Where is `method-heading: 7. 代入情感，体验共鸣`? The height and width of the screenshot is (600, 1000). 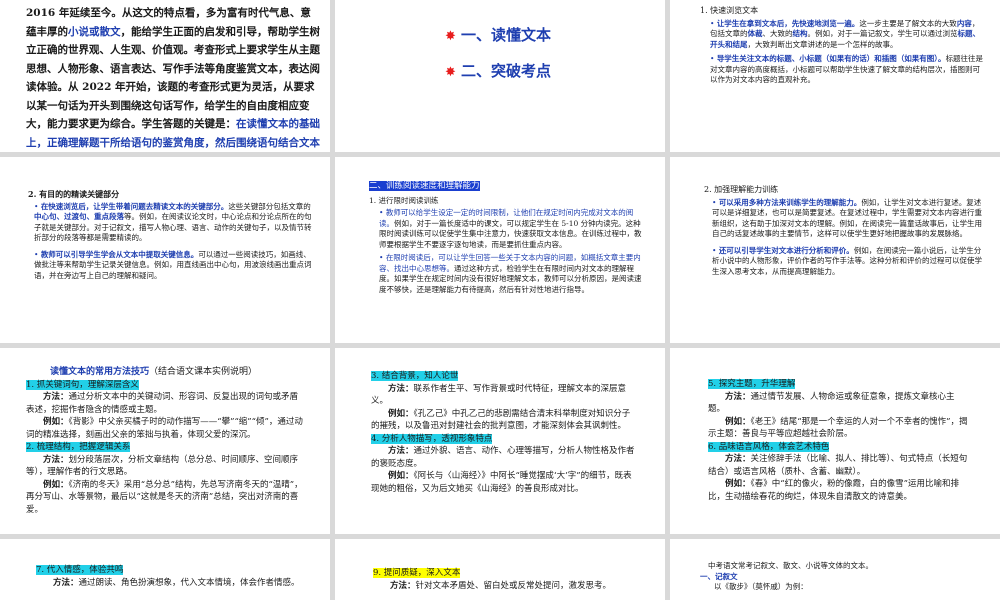
method-heading: 7. 代入情感，体验共鸣 is located at coordinates (80, 570).